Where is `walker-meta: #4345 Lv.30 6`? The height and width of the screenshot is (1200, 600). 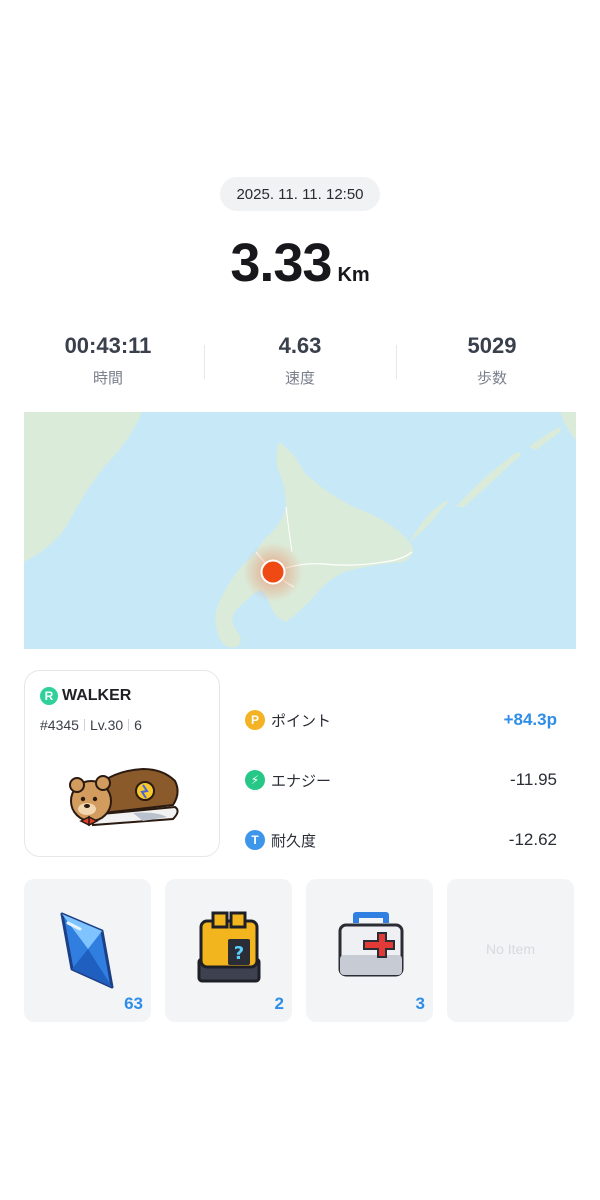 walker-meta: #4345 Lv.30 6 is located at coordinates (91, 725).